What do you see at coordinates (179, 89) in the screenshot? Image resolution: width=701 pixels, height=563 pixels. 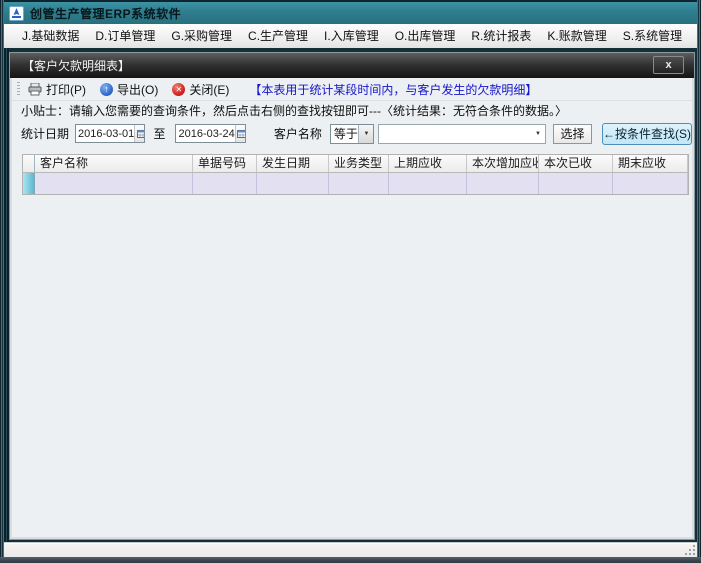 I see `close-icon: ✕` at bounding box center [179, 89].